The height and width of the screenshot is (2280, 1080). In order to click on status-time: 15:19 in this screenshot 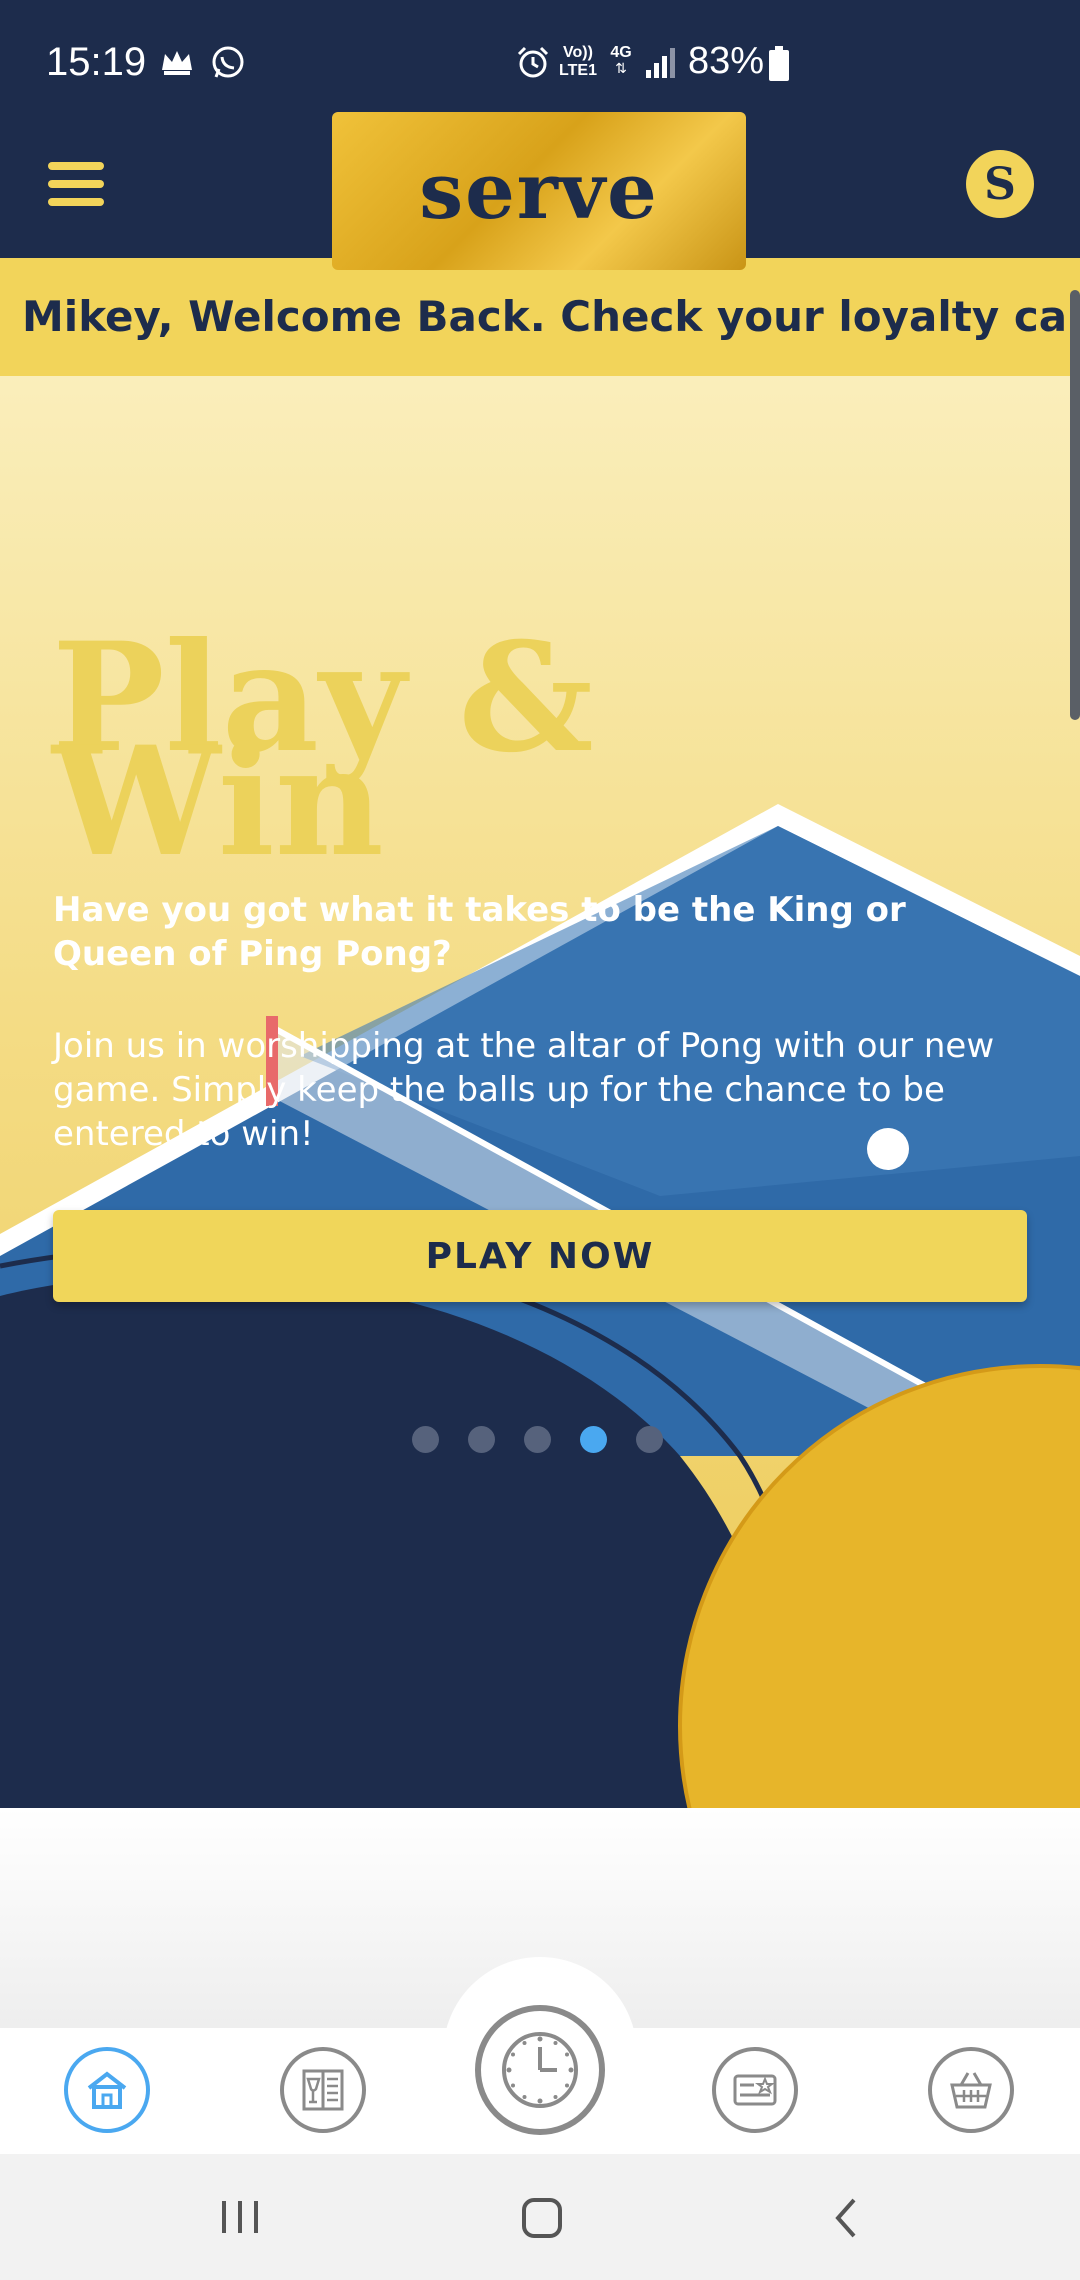, I will do `click(96, 62)`.